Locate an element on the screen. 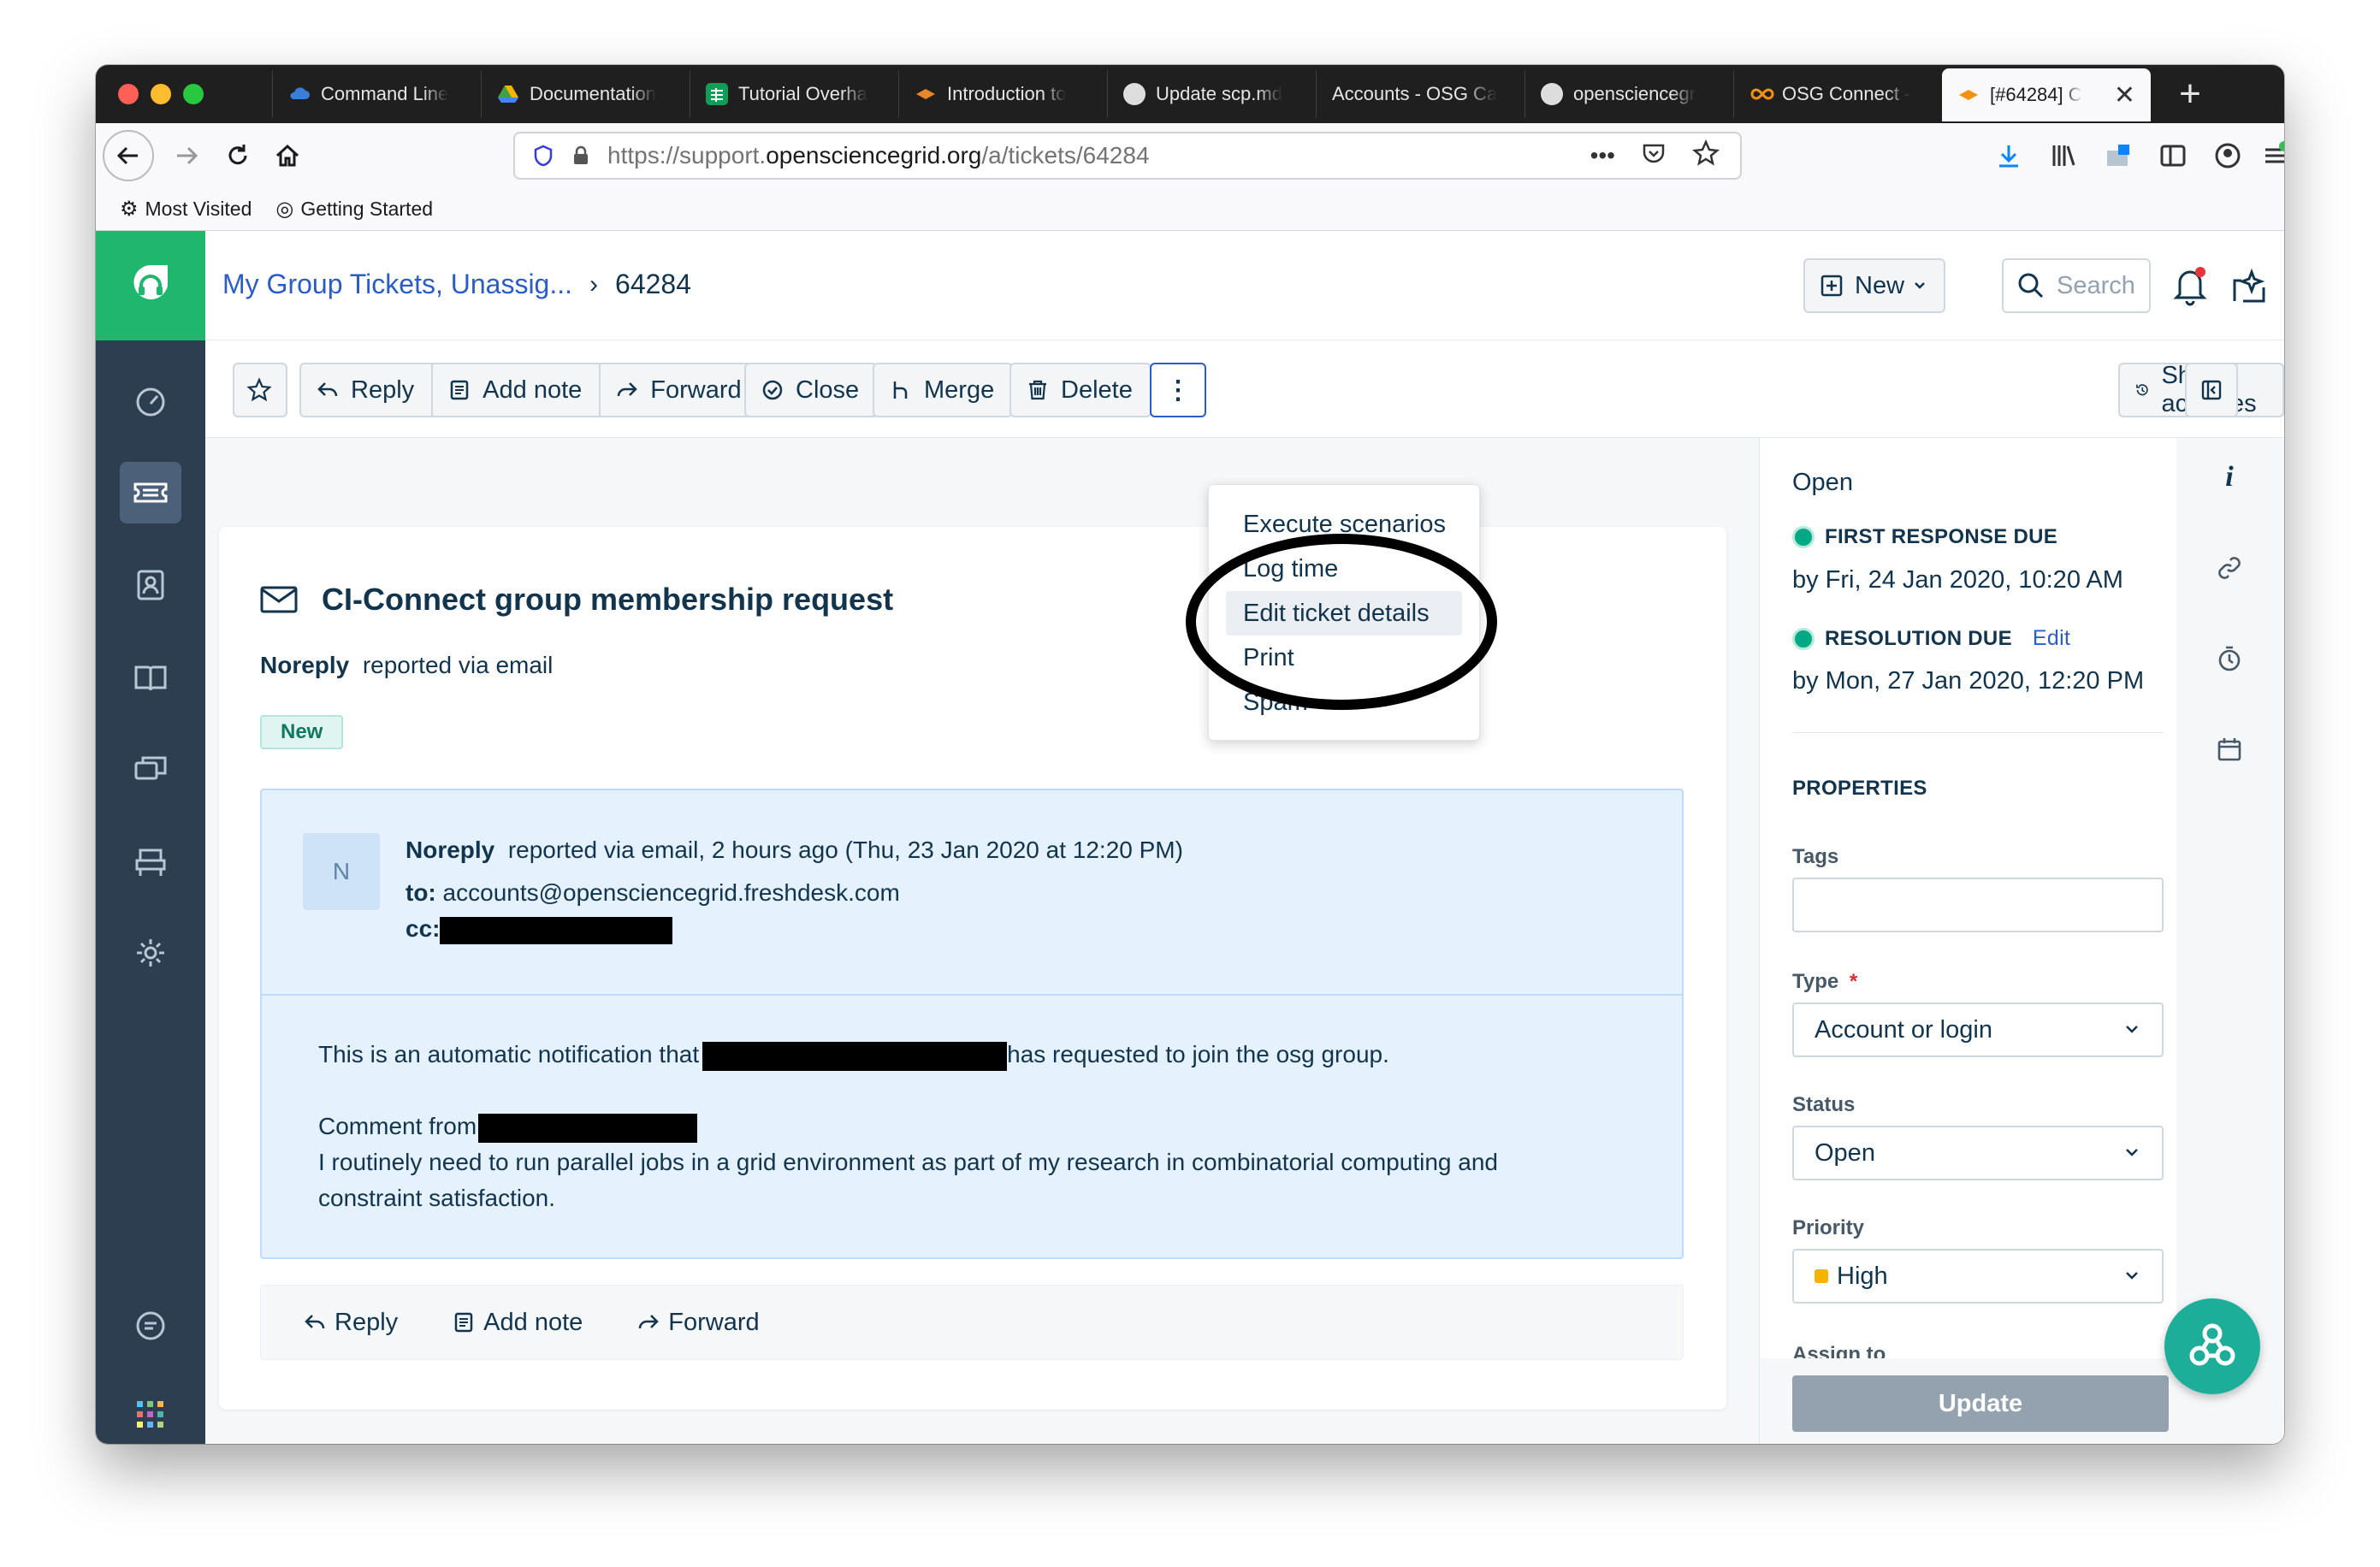 This screenshot has width=2380, height=1567. new-button: New is located at coordinates (1874, 286).